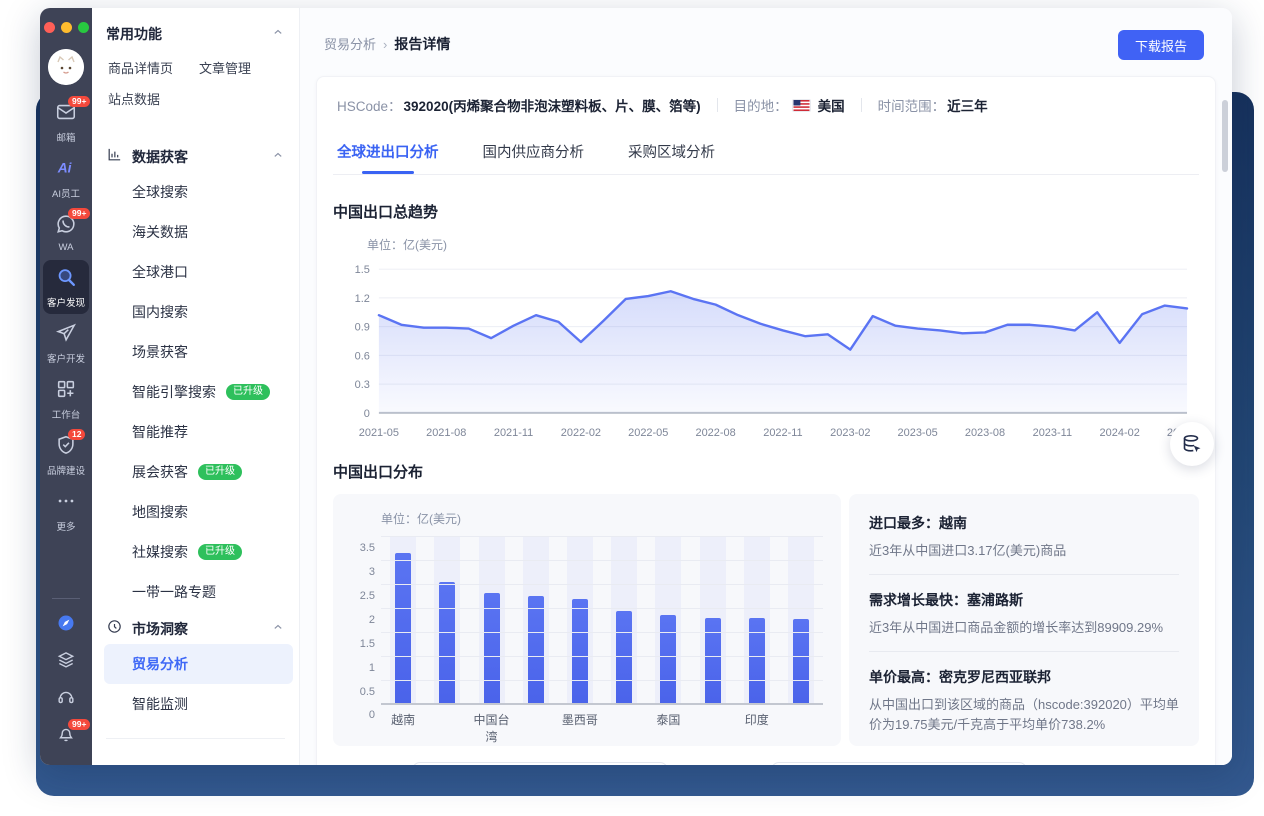 The image size is (1264, 816). Describe the element at coordinates (596, 665) in the screenshot. I see `grid-line: 1` at that location.